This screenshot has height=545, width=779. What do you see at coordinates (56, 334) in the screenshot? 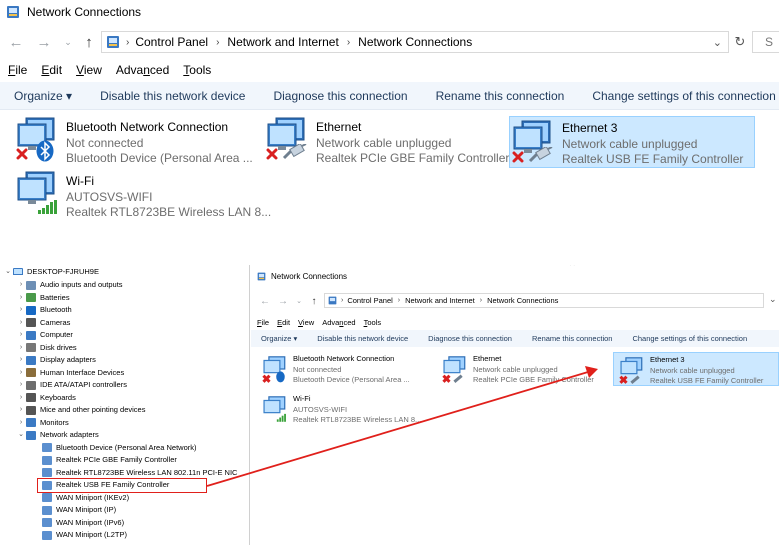
I see `tree-label: Computer` at bounding box center [56, 334].